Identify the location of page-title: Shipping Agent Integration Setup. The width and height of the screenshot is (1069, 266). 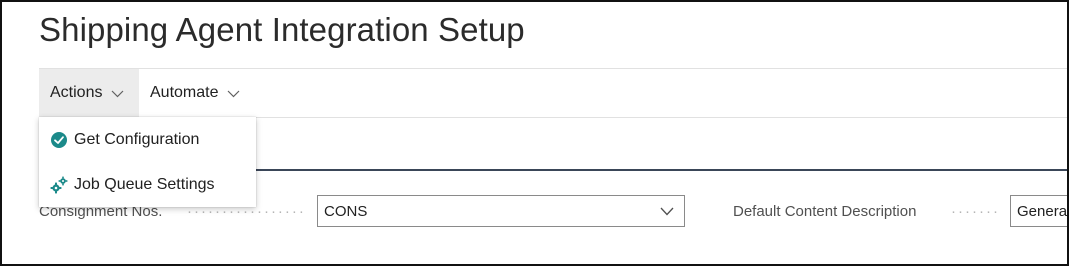
(282, 29).